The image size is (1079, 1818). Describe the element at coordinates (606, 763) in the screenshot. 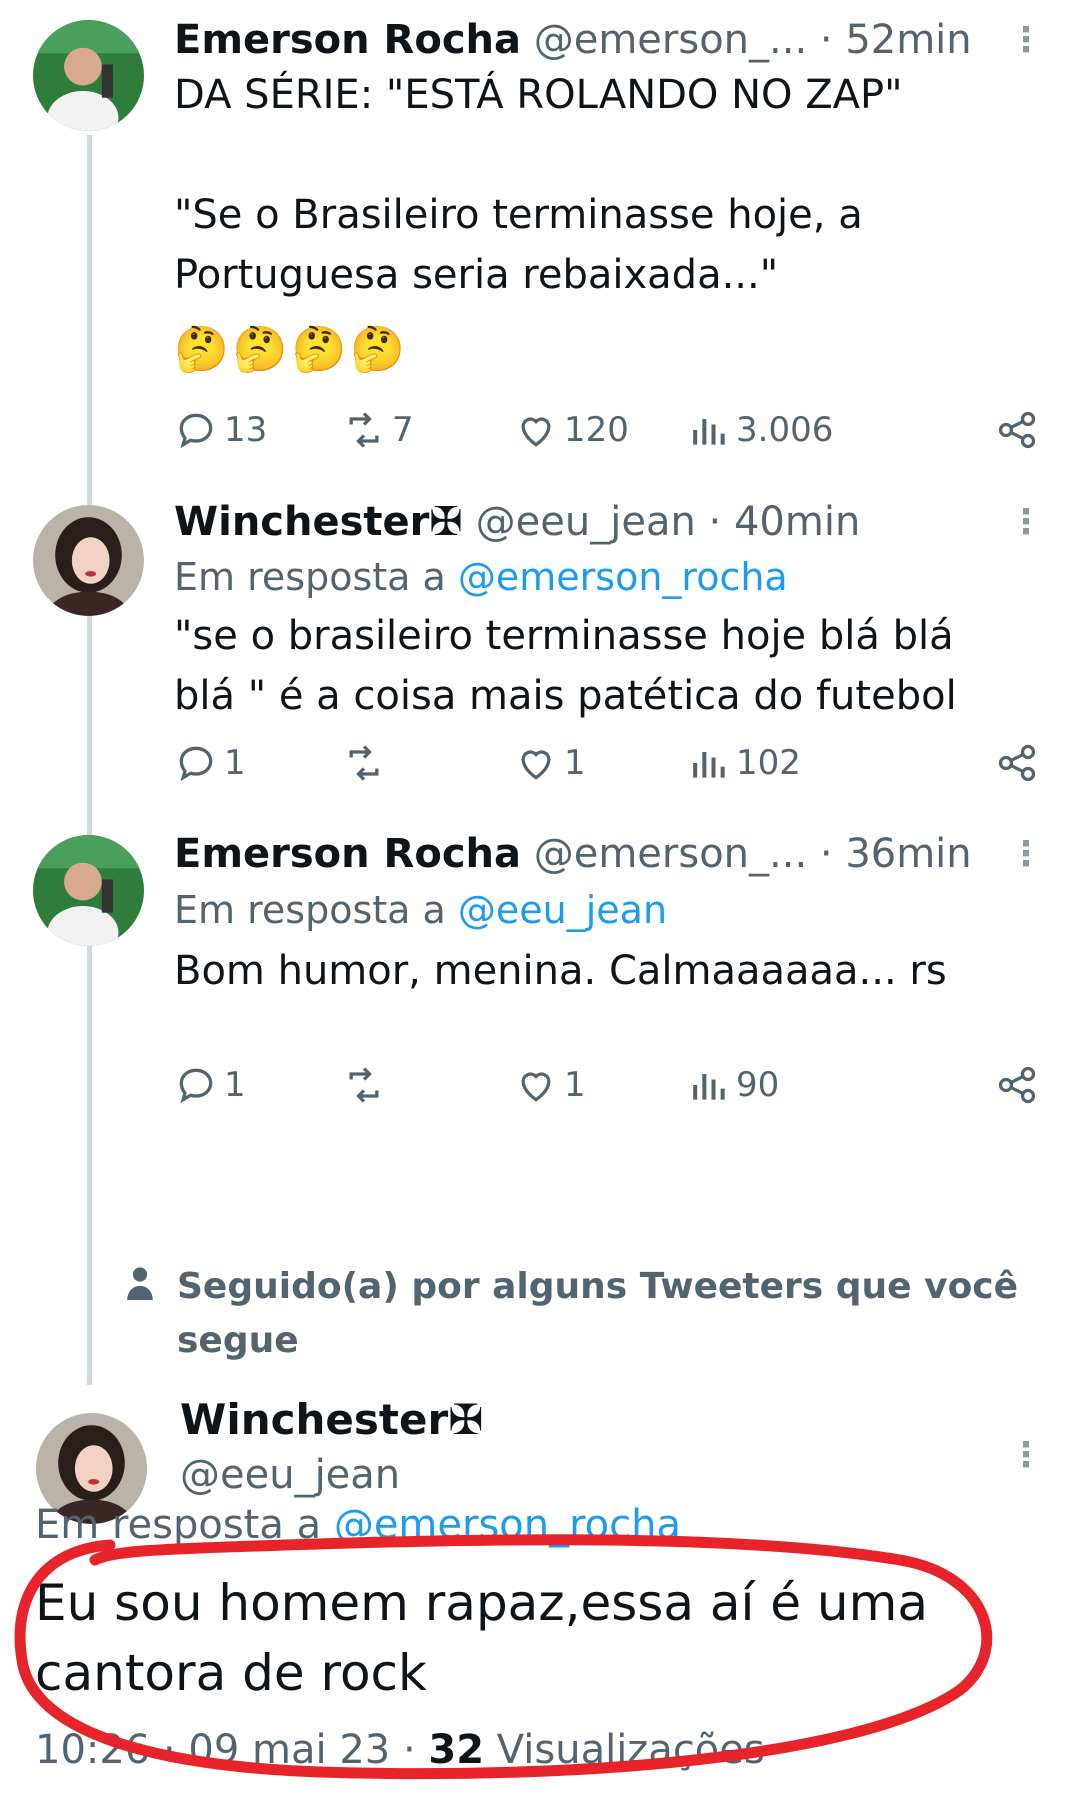

I see `tweet-actions: 1 1 102` at that location.